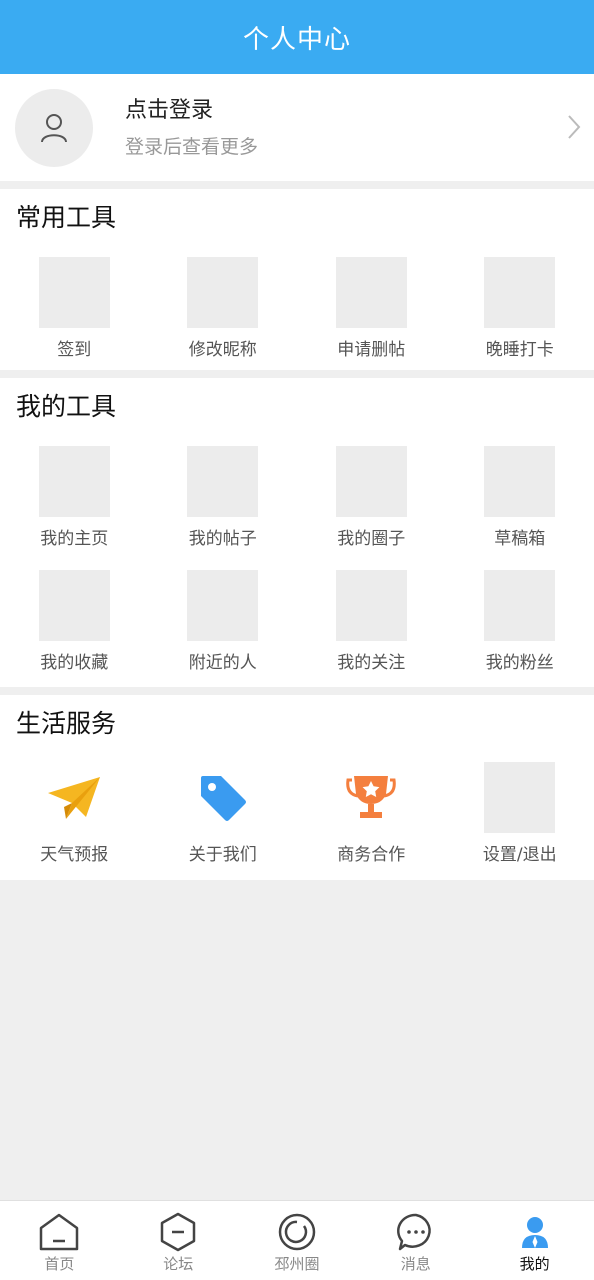 This screenshot has height=1280, width=594. I want to click on tool-label: 修改昵称, so click(222, 350).